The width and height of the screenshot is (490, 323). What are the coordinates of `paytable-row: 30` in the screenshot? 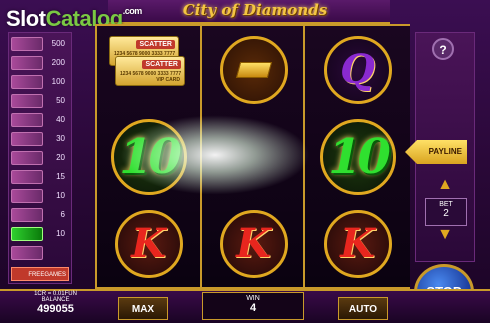 It's located at (40, 138).